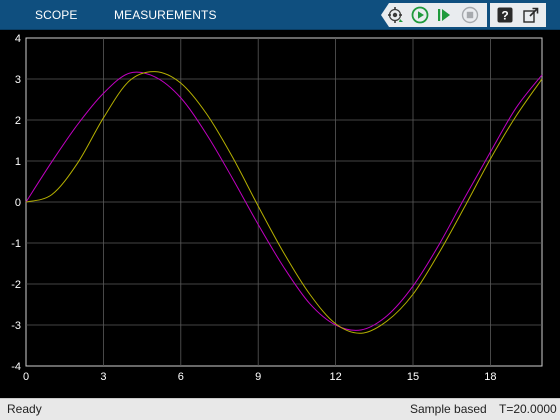  What do you see at coordinates (258, 377) in the screenshot?
I see `x-tick-label: 9` at bounding box center [258, 377].